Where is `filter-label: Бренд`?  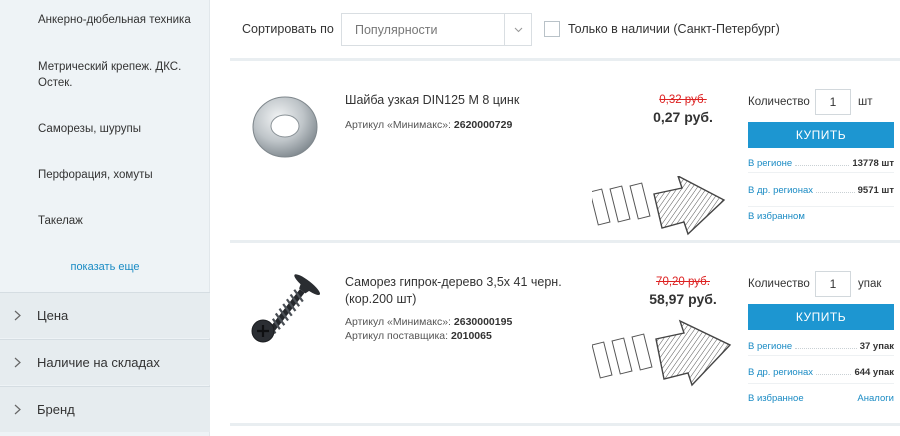
filter-label: Бренд is located at coordinates (56, 409).